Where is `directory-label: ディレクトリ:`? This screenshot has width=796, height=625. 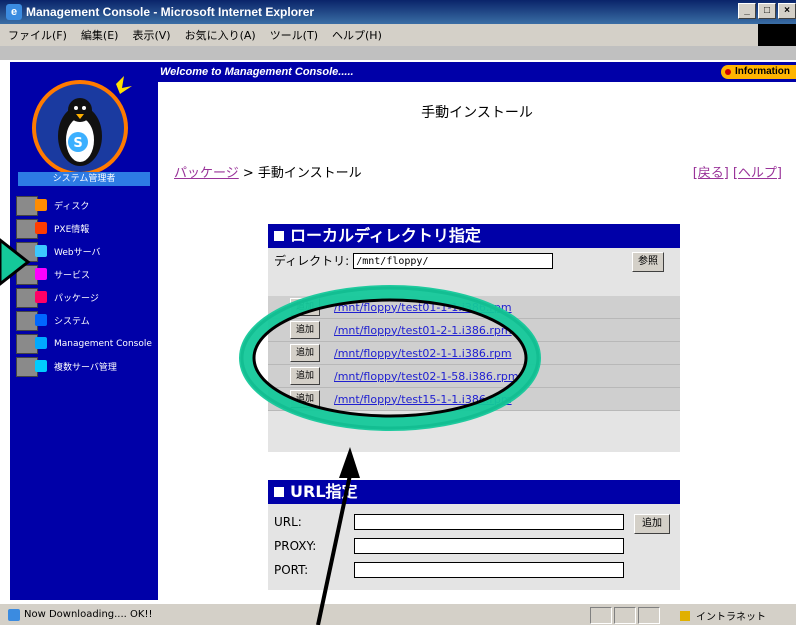 directory-label: ディレクトリ: is located at coordinates (312, 261).